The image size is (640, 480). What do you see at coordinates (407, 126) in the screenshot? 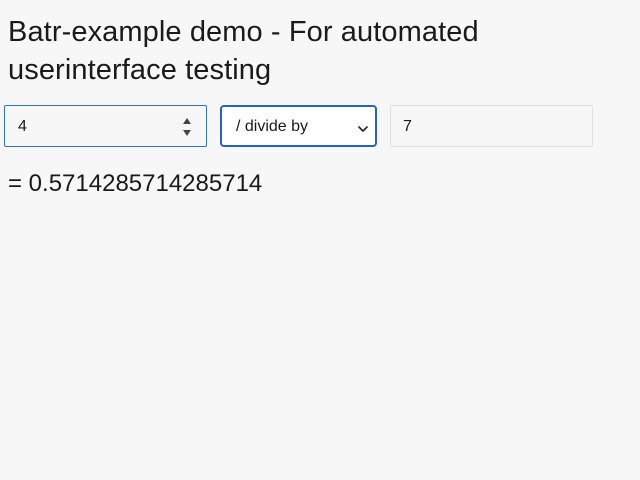
I see `operand-b-value: 7` at bounding box center [407, 126].